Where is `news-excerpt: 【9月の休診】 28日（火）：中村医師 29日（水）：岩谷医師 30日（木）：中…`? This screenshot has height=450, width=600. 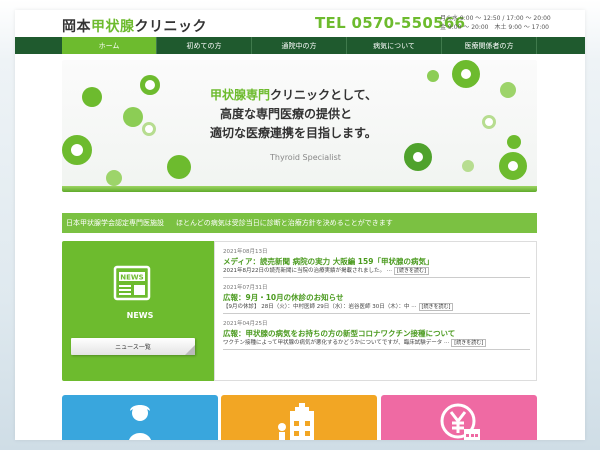 news-excerpt: 【9月の休診】 28日（火）：中村医師 29日（水）：岩谷医師 30日（木）：中… is located at coordinates (376, 308).